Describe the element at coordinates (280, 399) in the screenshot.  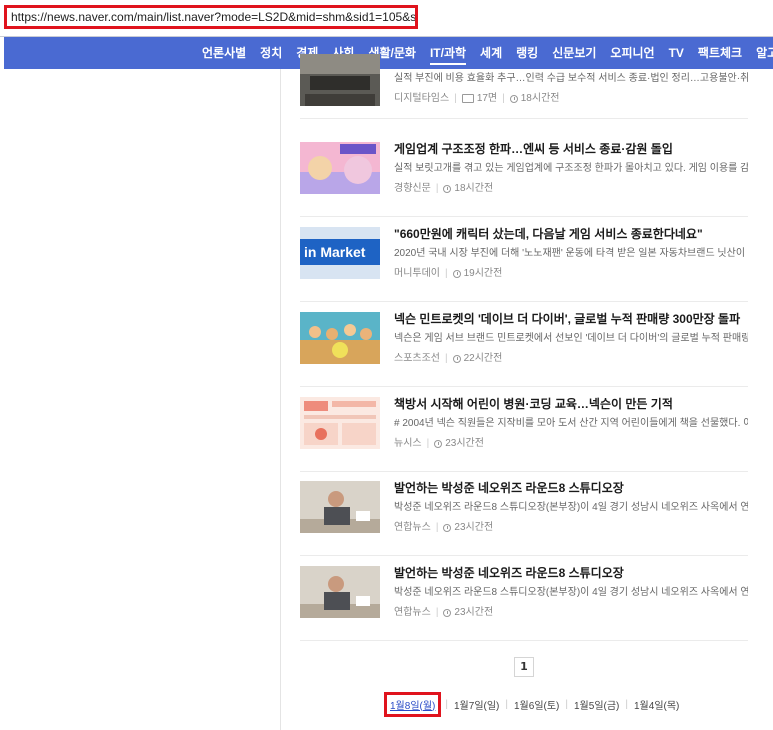
I see `column-divider` at that location.